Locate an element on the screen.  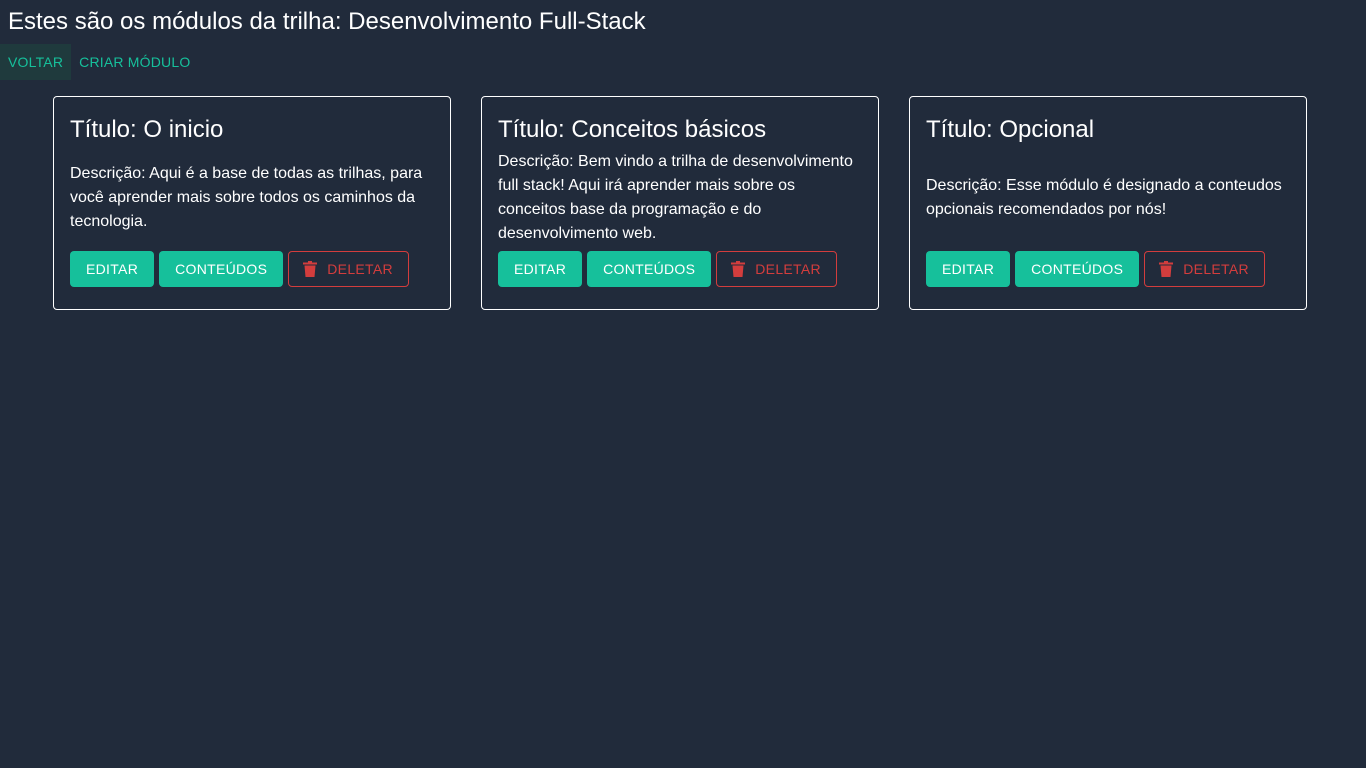
toolbar: VOLTAR CRIAR MÓDULO is located at coordinates (99, 62).